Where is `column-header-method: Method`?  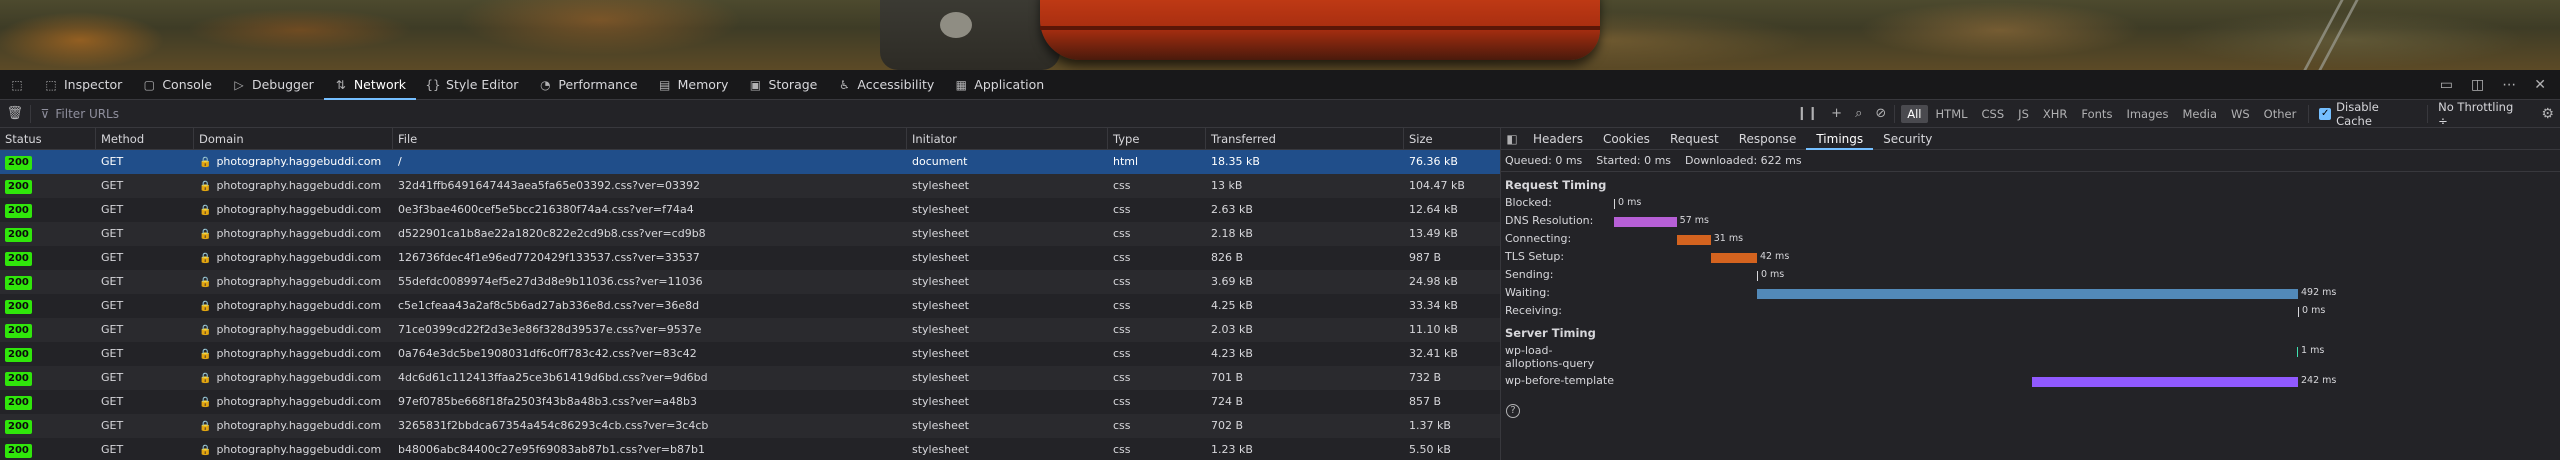 column-header-method: Method is located at coordinates (145, 138).